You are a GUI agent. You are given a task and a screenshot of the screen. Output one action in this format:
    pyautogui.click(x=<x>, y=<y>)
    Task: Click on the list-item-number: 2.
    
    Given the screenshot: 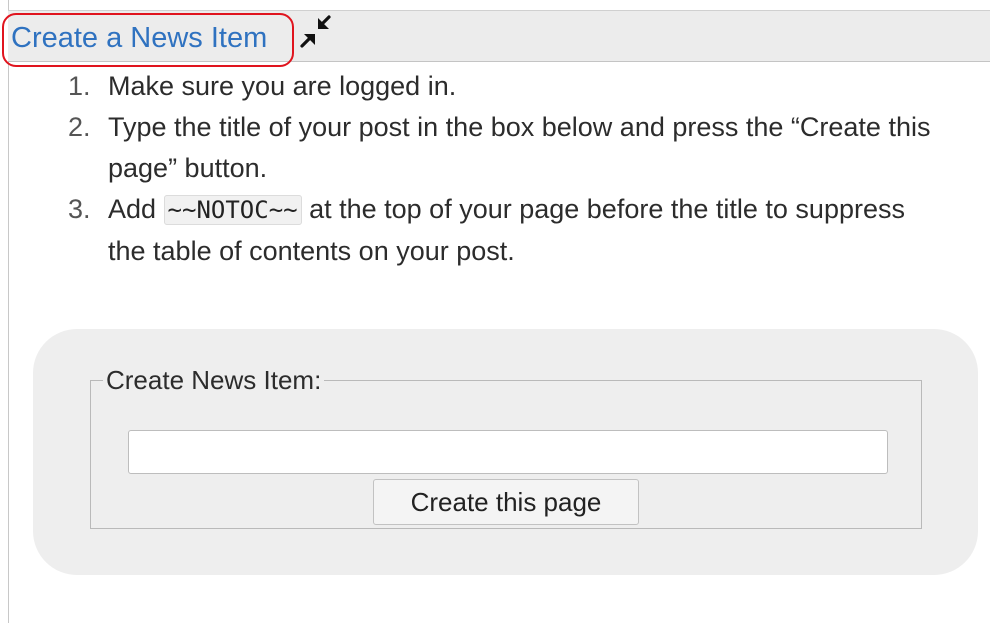 What is the action you would take?
    pyautogui.click(x=79, y=127)
    